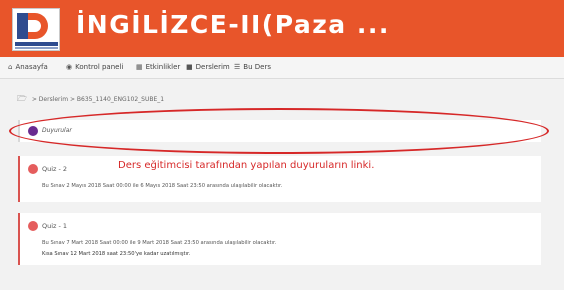  I want to click on sitemap-icon: ☰, so click(237, 67).